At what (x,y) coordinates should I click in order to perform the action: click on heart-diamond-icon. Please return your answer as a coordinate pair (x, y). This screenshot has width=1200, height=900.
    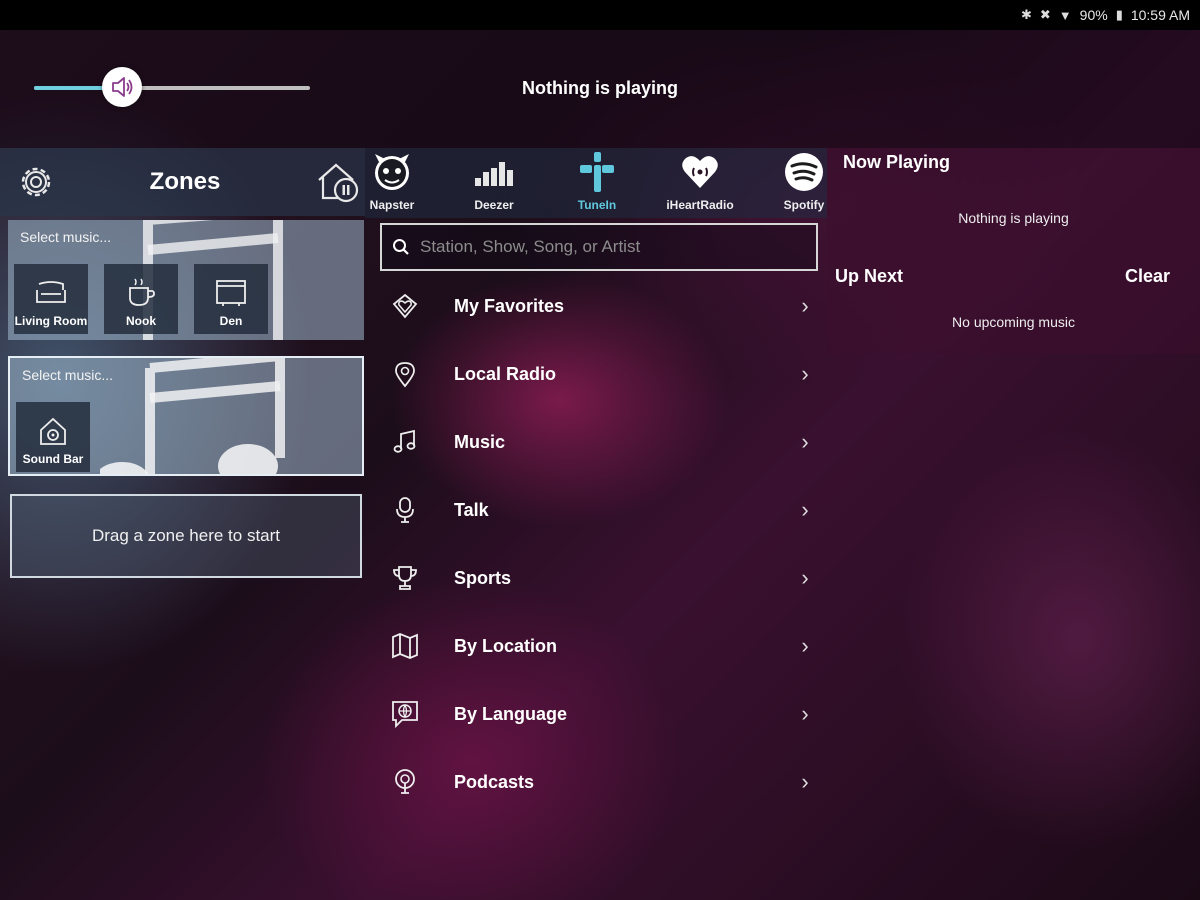
    Looking at the image, I should click on (405, 306).